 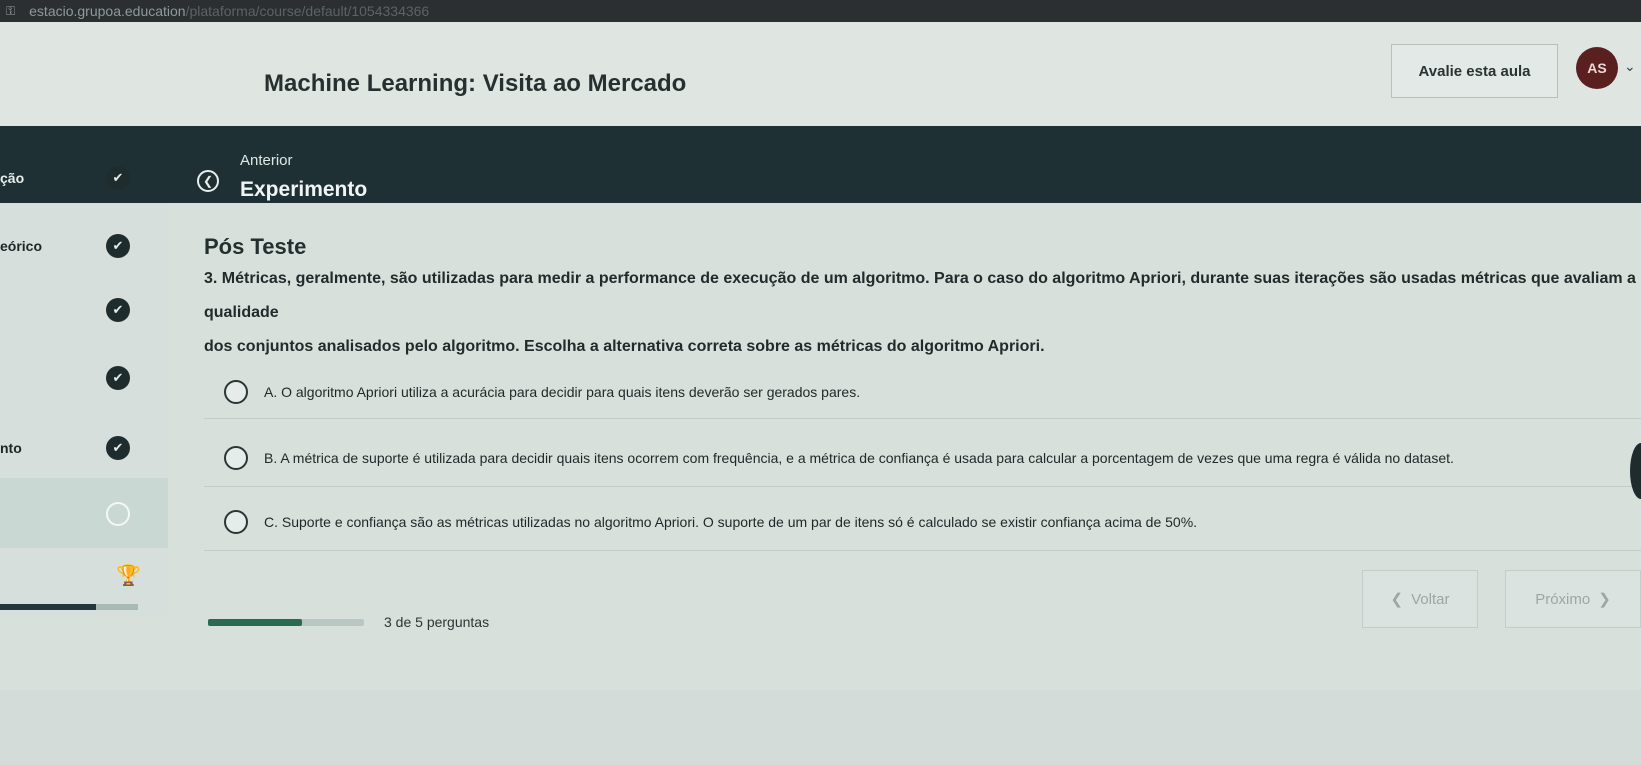 What do you see at coordinates (1474, 71) in the screenshot?
I see `rate-lesson-button: Avalie esta aula` at bounding box center [1474, 71].